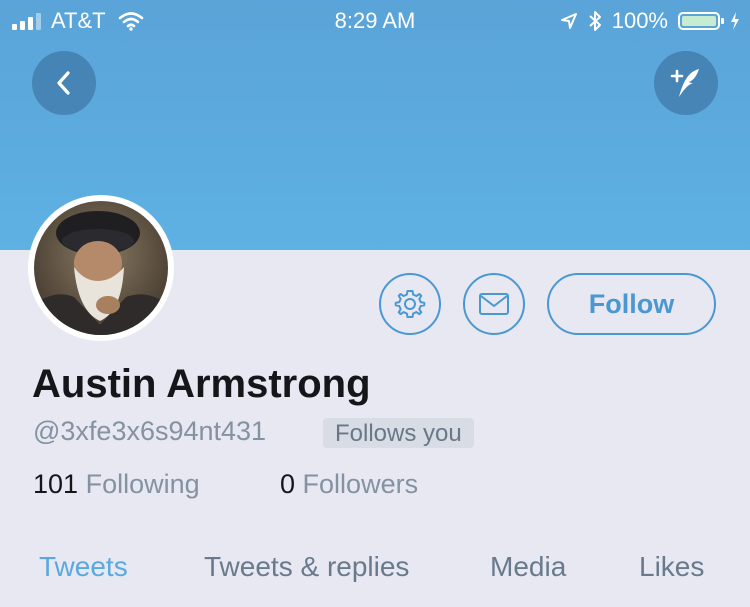 The height and width of the screenshot is (607, 750). What do you see at coordinates (201, 384) in the screenshot?
I see `profile-name: Austin Armstrong` at bounding box center [201, 384].